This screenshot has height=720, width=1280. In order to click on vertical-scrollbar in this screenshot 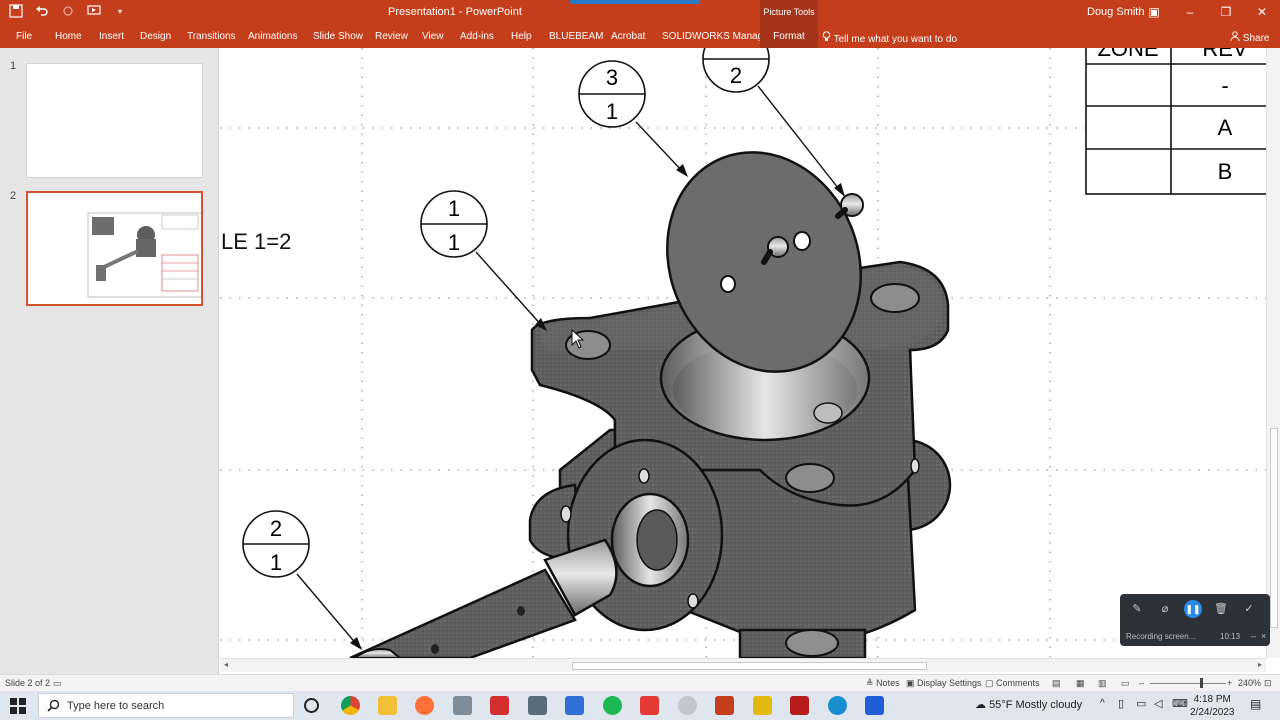, I will do `click(1273, 353)`.